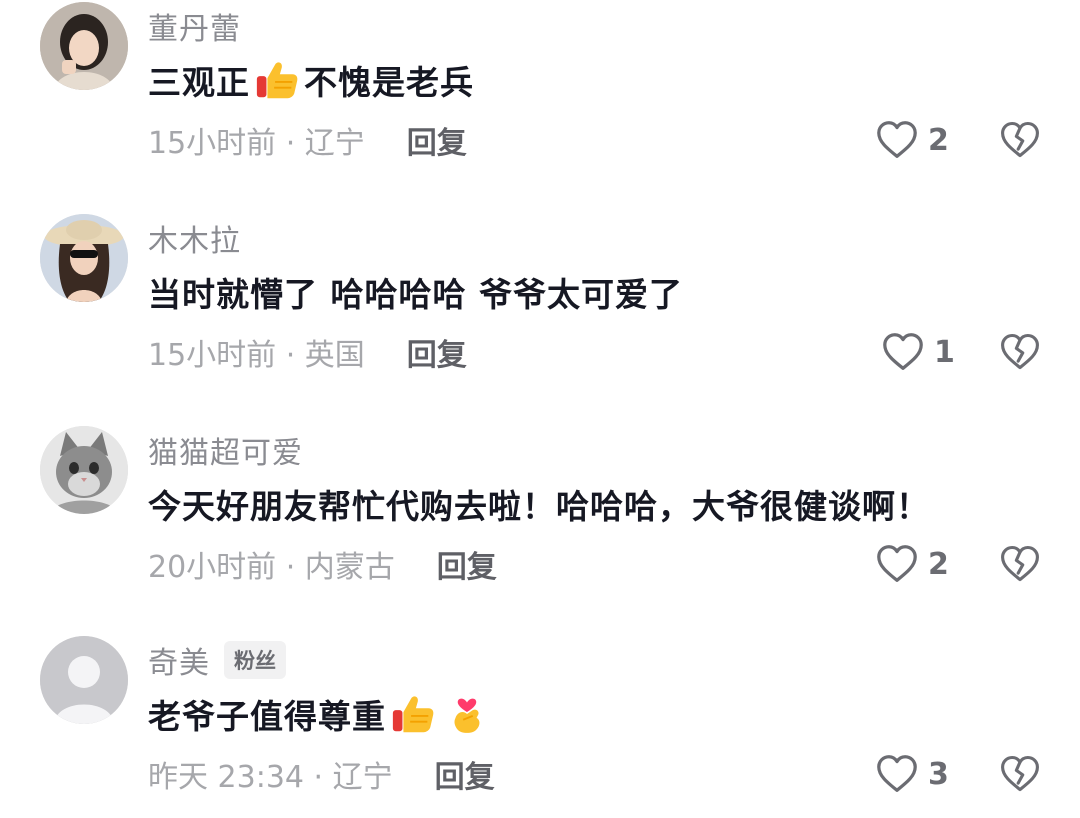  I want to click on comment-time-location: 15小时前 · 英国, so click(256, 355).